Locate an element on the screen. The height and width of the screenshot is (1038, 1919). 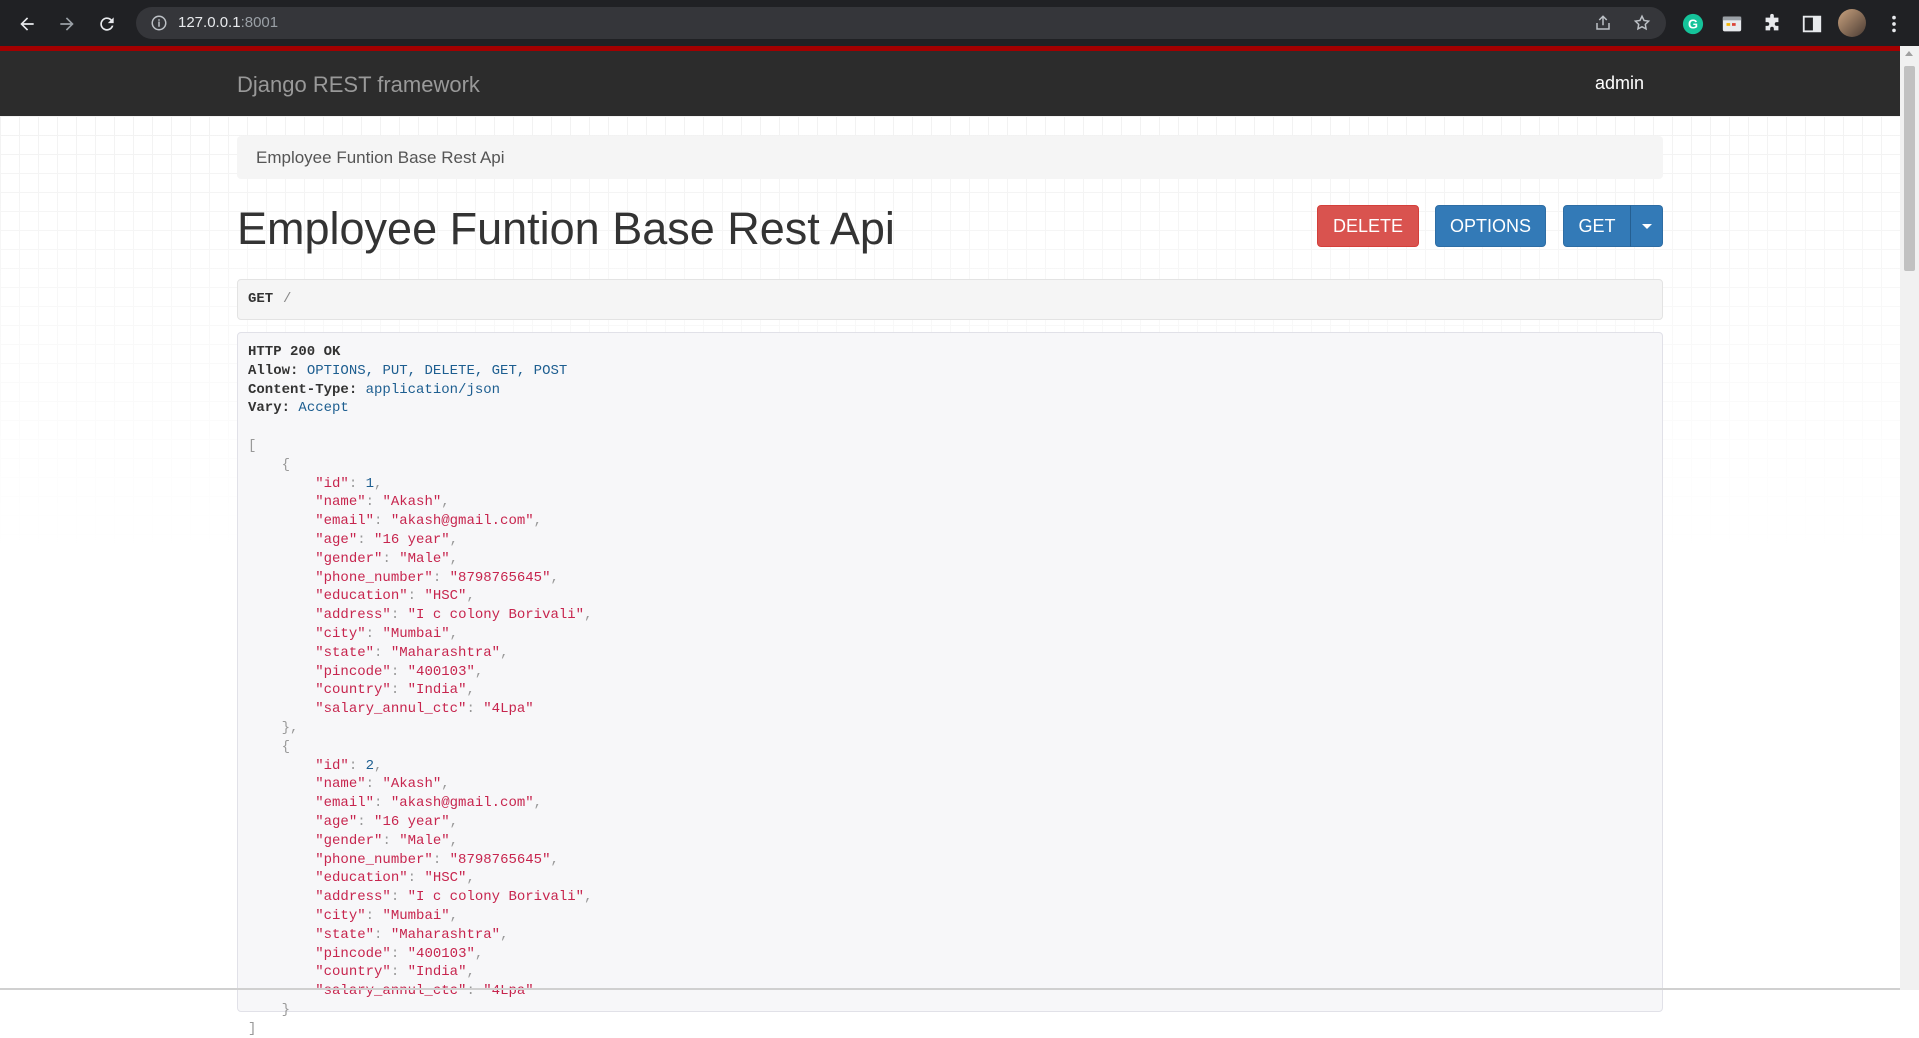
json-key: "state" is located at coordinates (345, 652).